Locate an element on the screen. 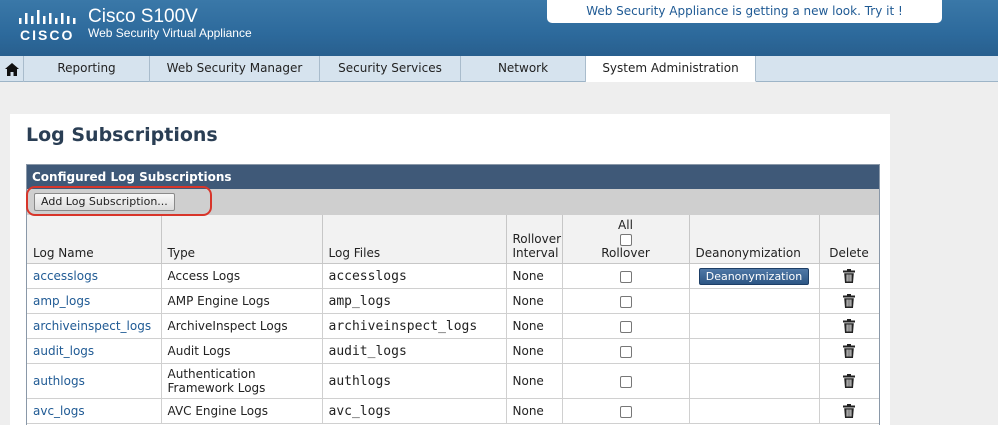 The width and height of the screenshot is (998, 425). page-title: Log Subscriptions is located at coordinates (122, 135).